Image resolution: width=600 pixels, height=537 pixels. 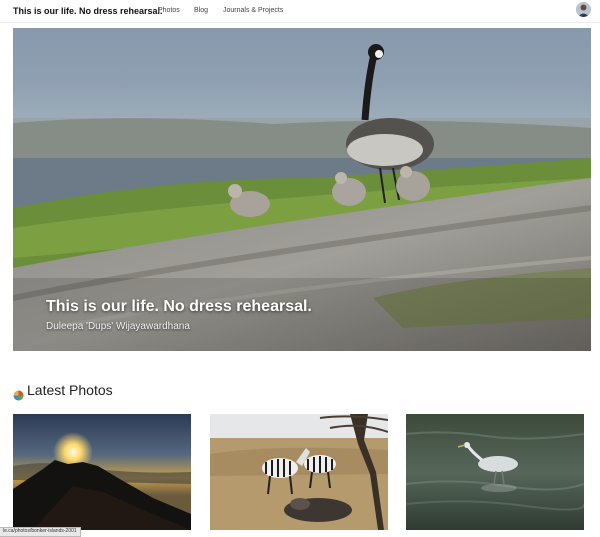 I want to click on hero-title: This is our life. No dress rehearsal., so click(x=179, y=306).